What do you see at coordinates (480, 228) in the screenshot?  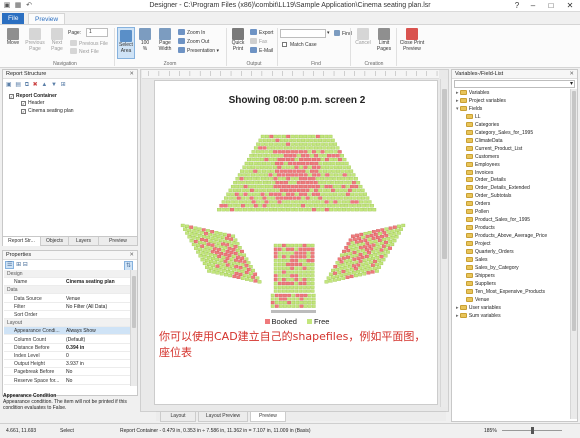 I see `field-tree-item: Products` at bounding box center [480, 228].